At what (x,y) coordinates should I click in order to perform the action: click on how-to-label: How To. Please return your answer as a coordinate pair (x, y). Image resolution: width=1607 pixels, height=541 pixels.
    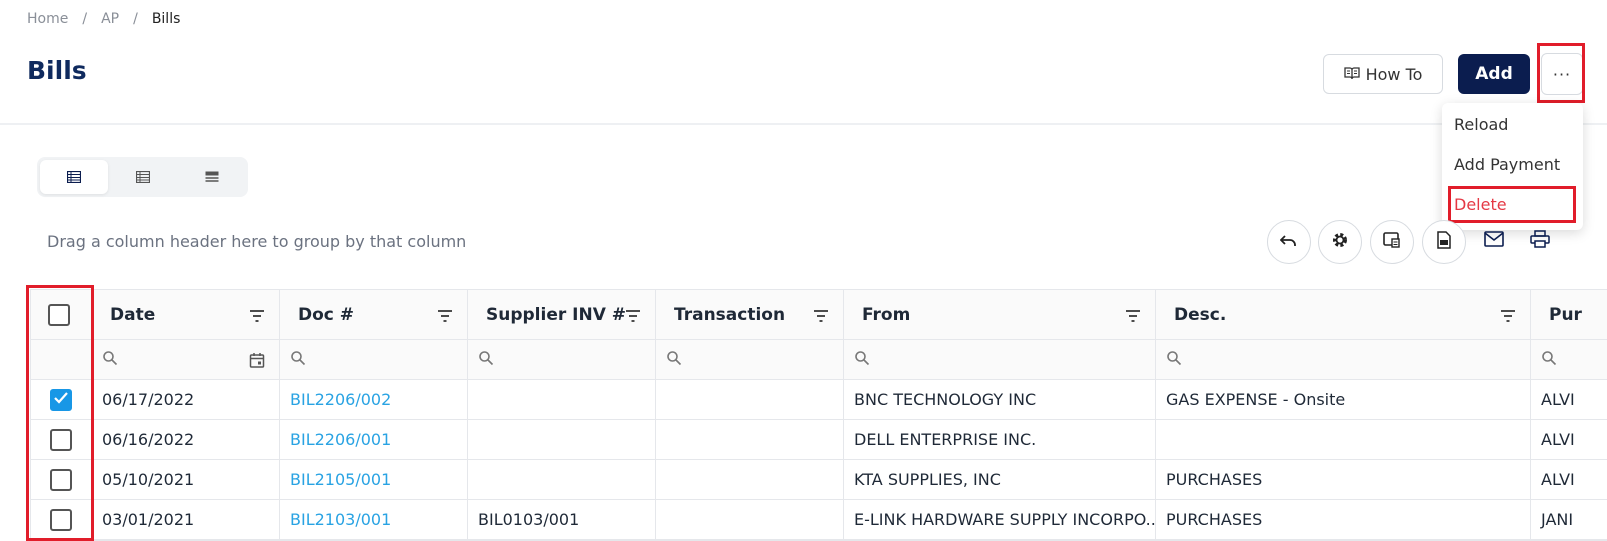
    Looking at the image, I should click on (1394, 74).